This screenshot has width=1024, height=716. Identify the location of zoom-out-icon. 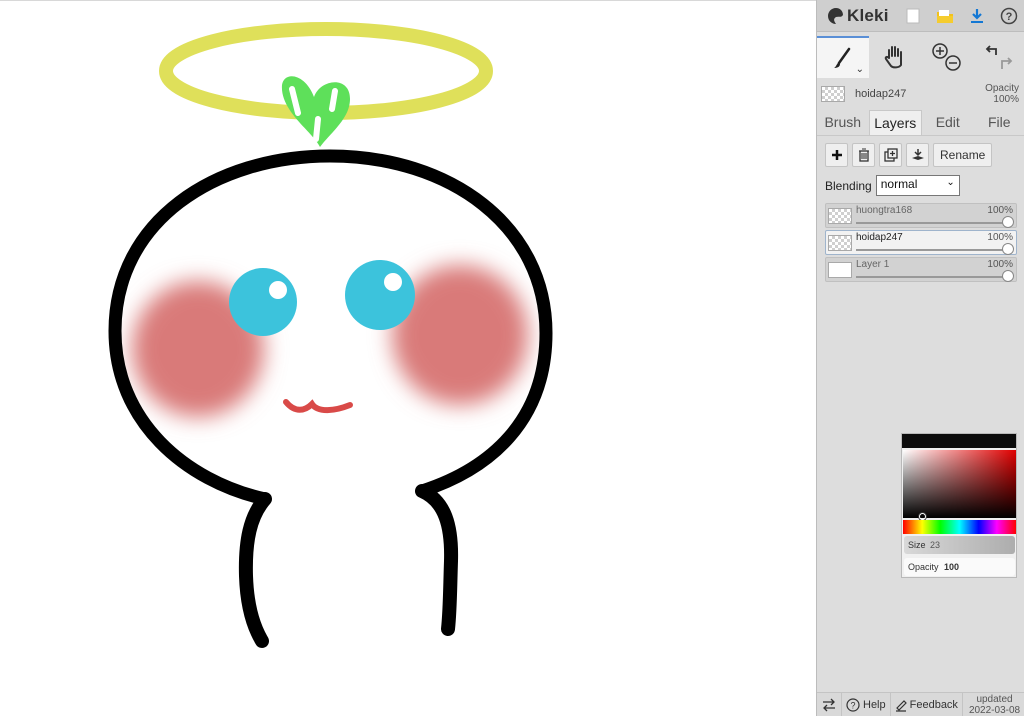
(953, 63).